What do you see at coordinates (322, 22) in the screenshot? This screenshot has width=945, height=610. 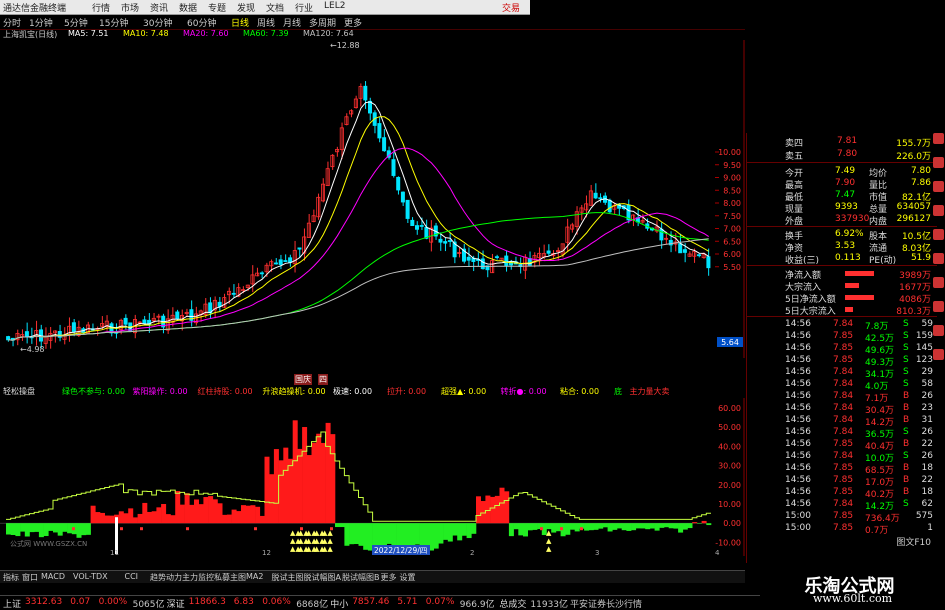 I see `period-tab: 多周期` at bounding box center [322, 22].